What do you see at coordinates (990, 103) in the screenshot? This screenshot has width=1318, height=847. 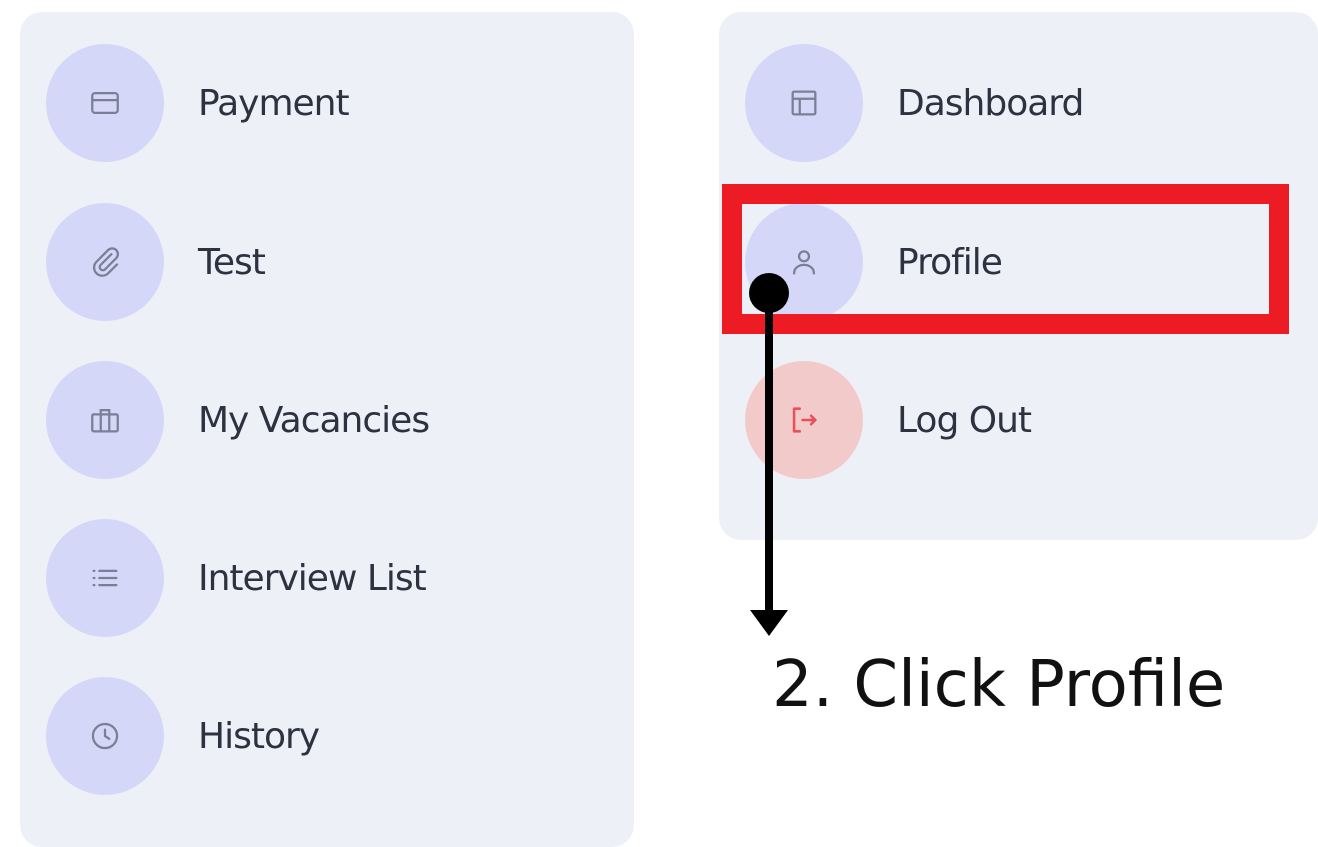 I see `menu-label: Dashboard` at bounding box center [990, 103].